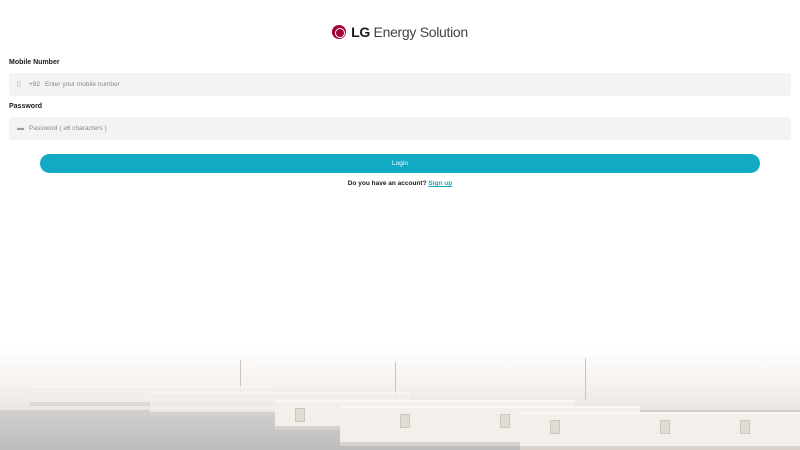 The height and width of the screenshot is (450, 800). I want to click on password-input, so click(410, 128).